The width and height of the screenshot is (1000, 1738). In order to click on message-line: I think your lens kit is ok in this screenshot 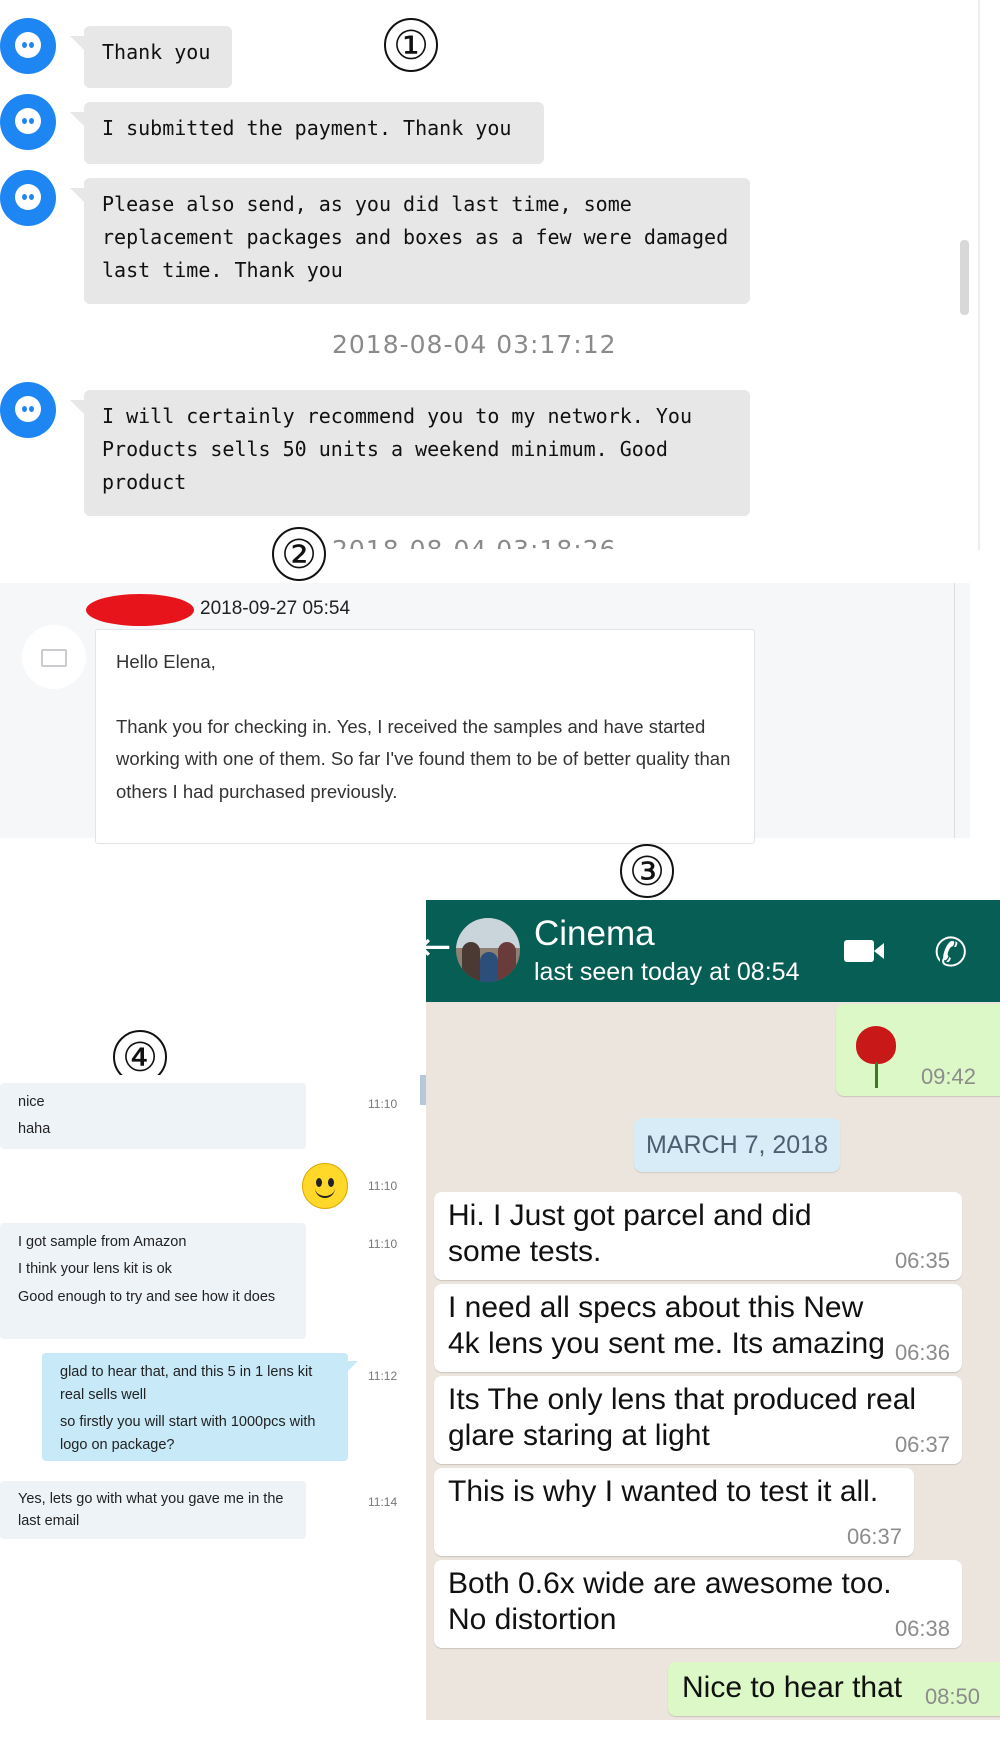, I will do `click(95, 1268)`.